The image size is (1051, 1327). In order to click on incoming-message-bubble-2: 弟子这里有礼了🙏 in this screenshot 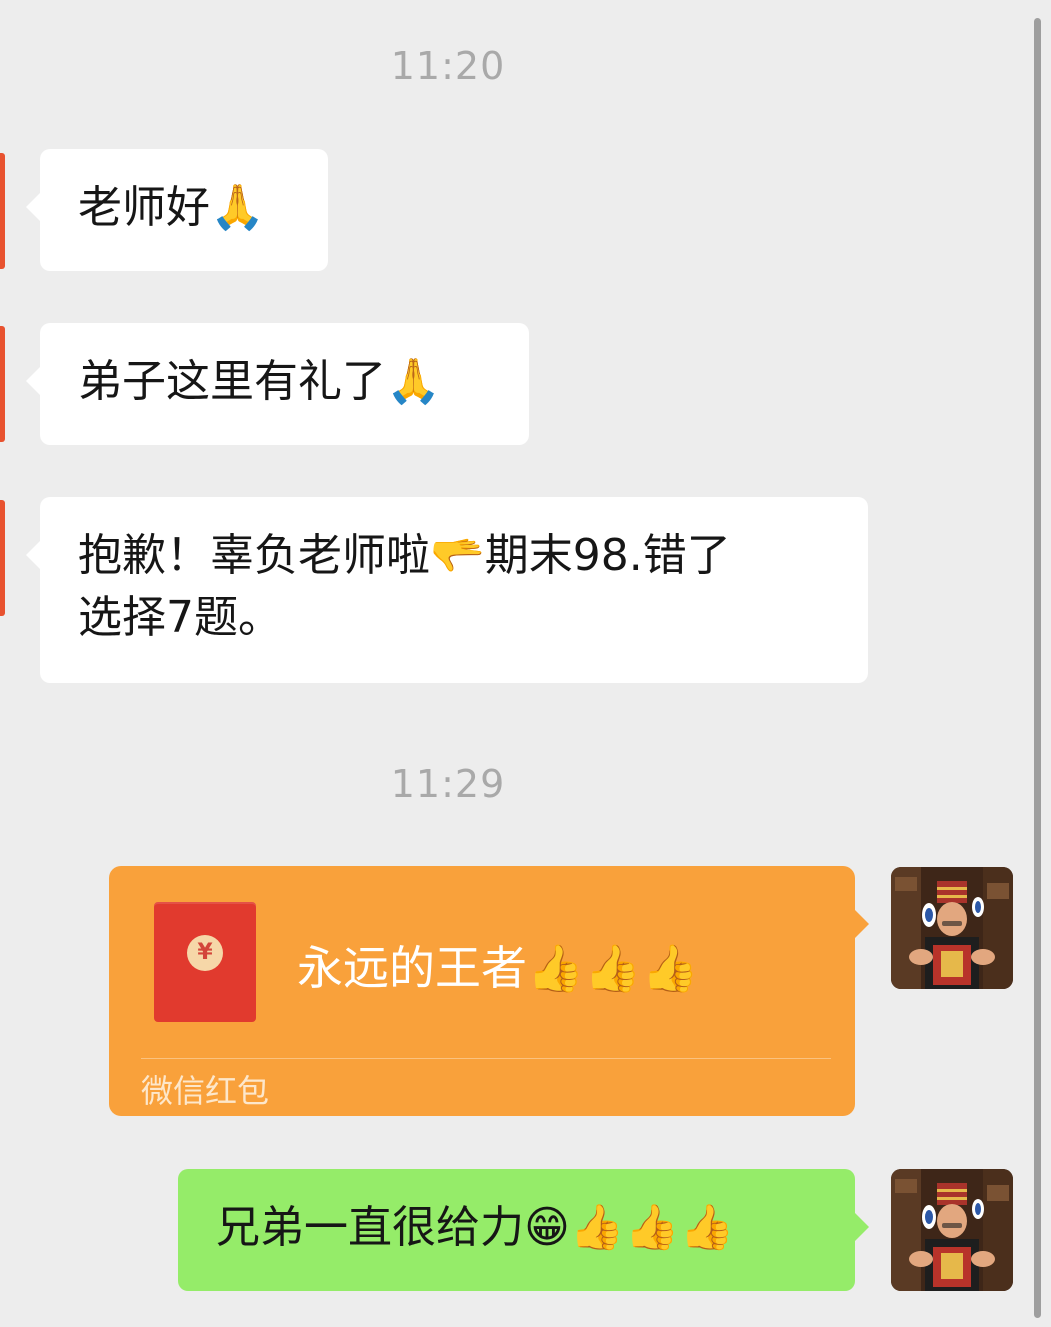, I will do `click(277, 384)`.